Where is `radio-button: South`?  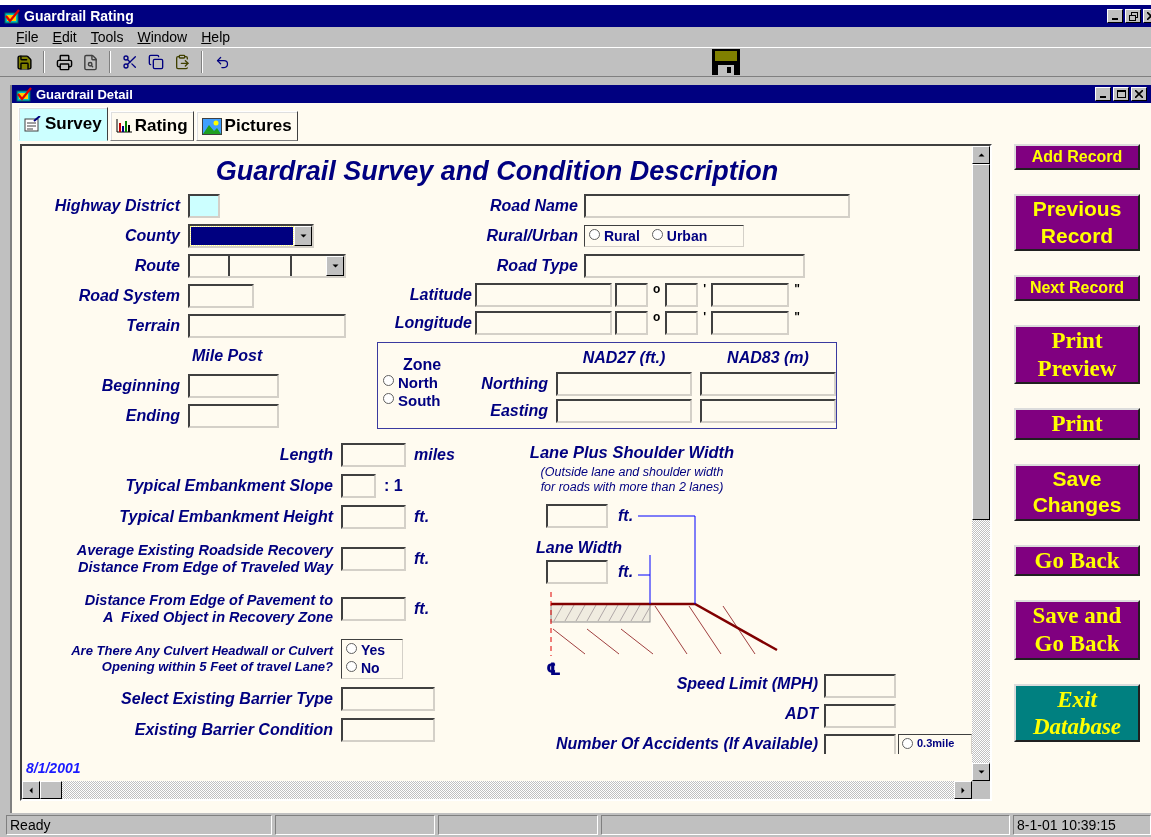 radio-button: South is located at coordinates (419, 400).